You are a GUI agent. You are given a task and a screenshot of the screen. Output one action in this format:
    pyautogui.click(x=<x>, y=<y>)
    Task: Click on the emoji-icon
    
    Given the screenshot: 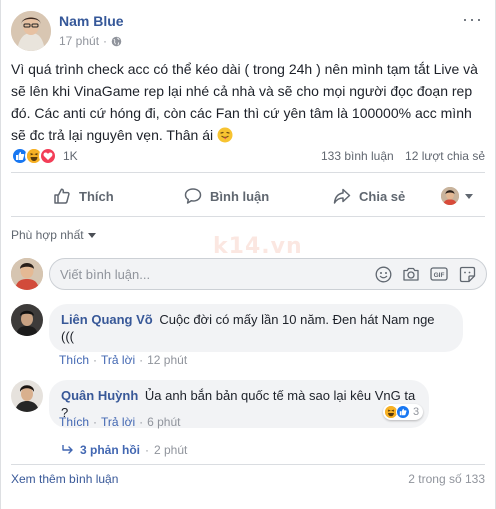 What is the action you would take?
    pyautogui.click(x=383, y=274)
    